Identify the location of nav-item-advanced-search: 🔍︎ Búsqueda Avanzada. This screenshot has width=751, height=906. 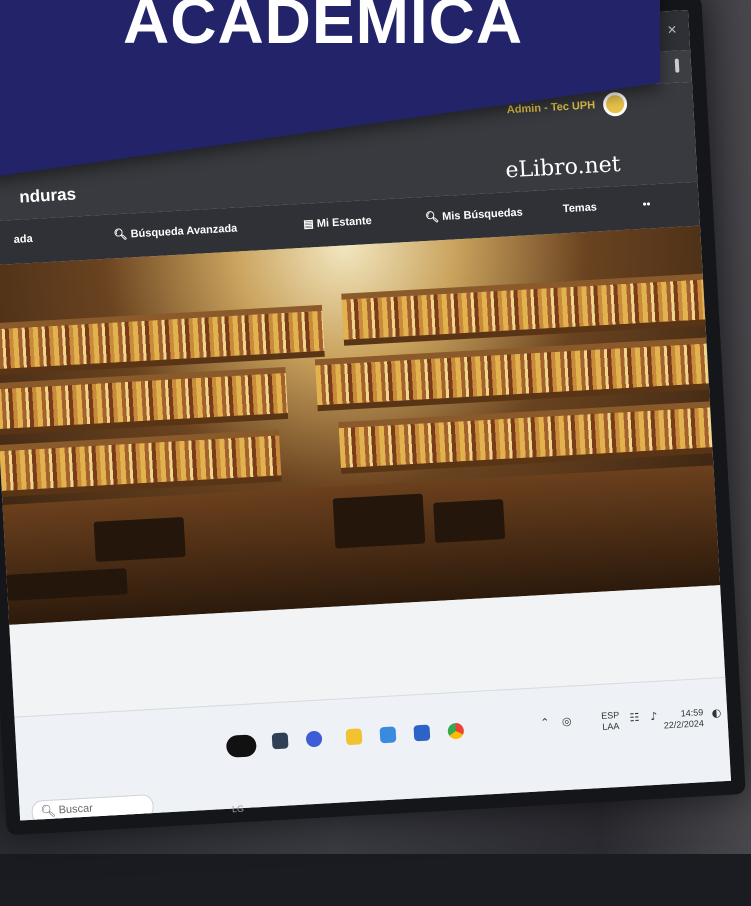
(175, 231).